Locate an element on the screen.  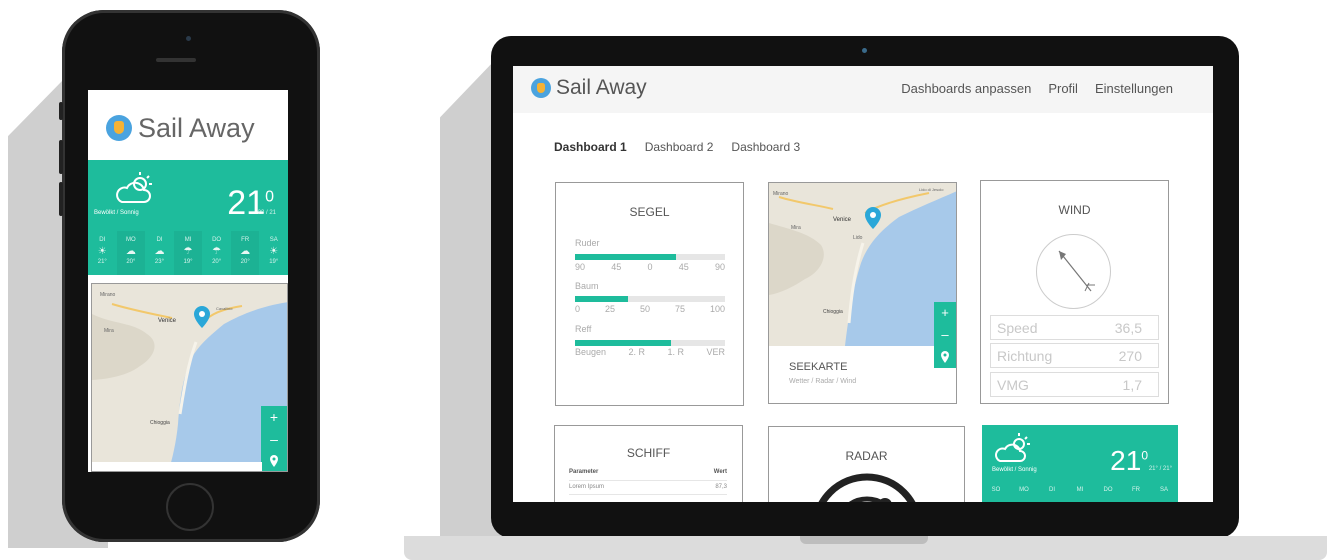
nav-profil: Profil is located at coordinates (1063, 88).